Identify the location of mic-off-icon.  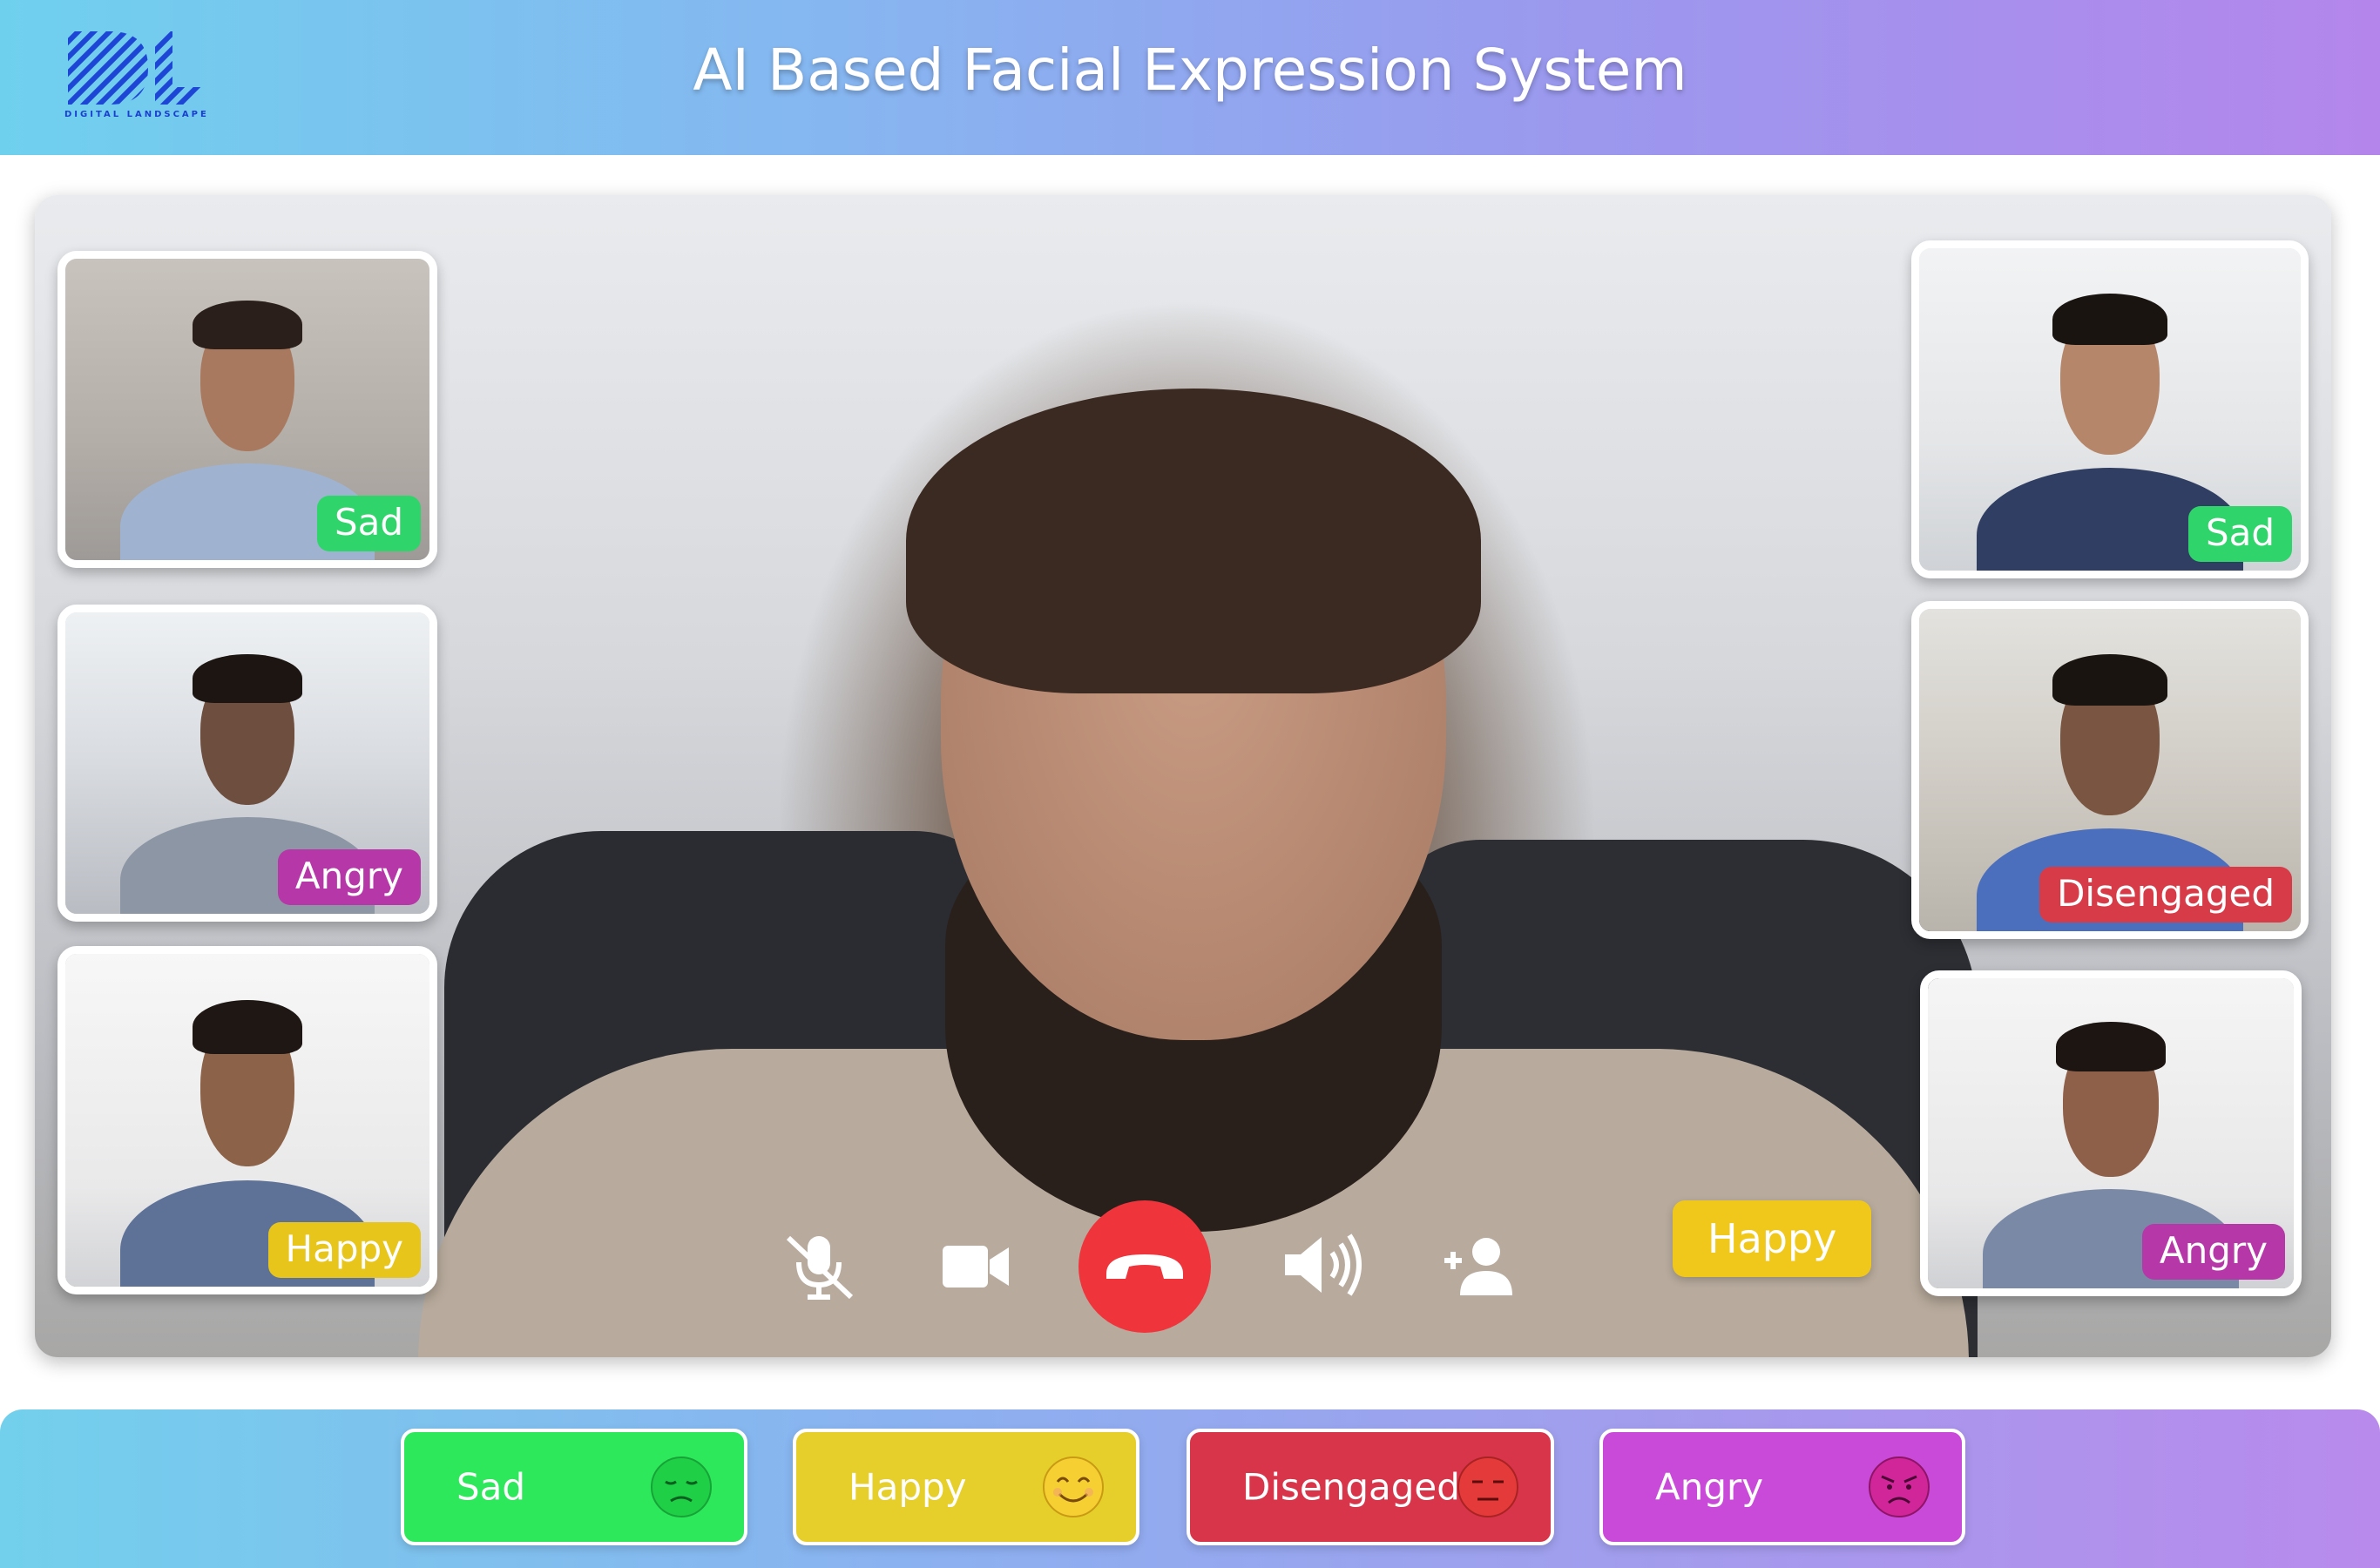
(820, 1267).